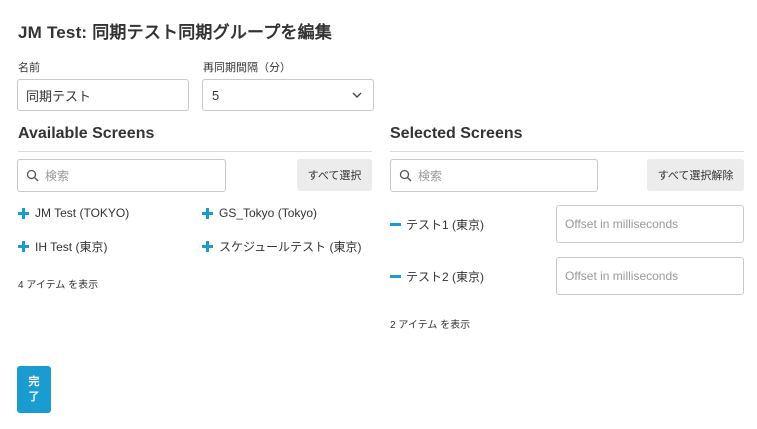  Describe the element at coordinates (357, 95) in the screenshot. I see `chevron-down-icon` at that location.